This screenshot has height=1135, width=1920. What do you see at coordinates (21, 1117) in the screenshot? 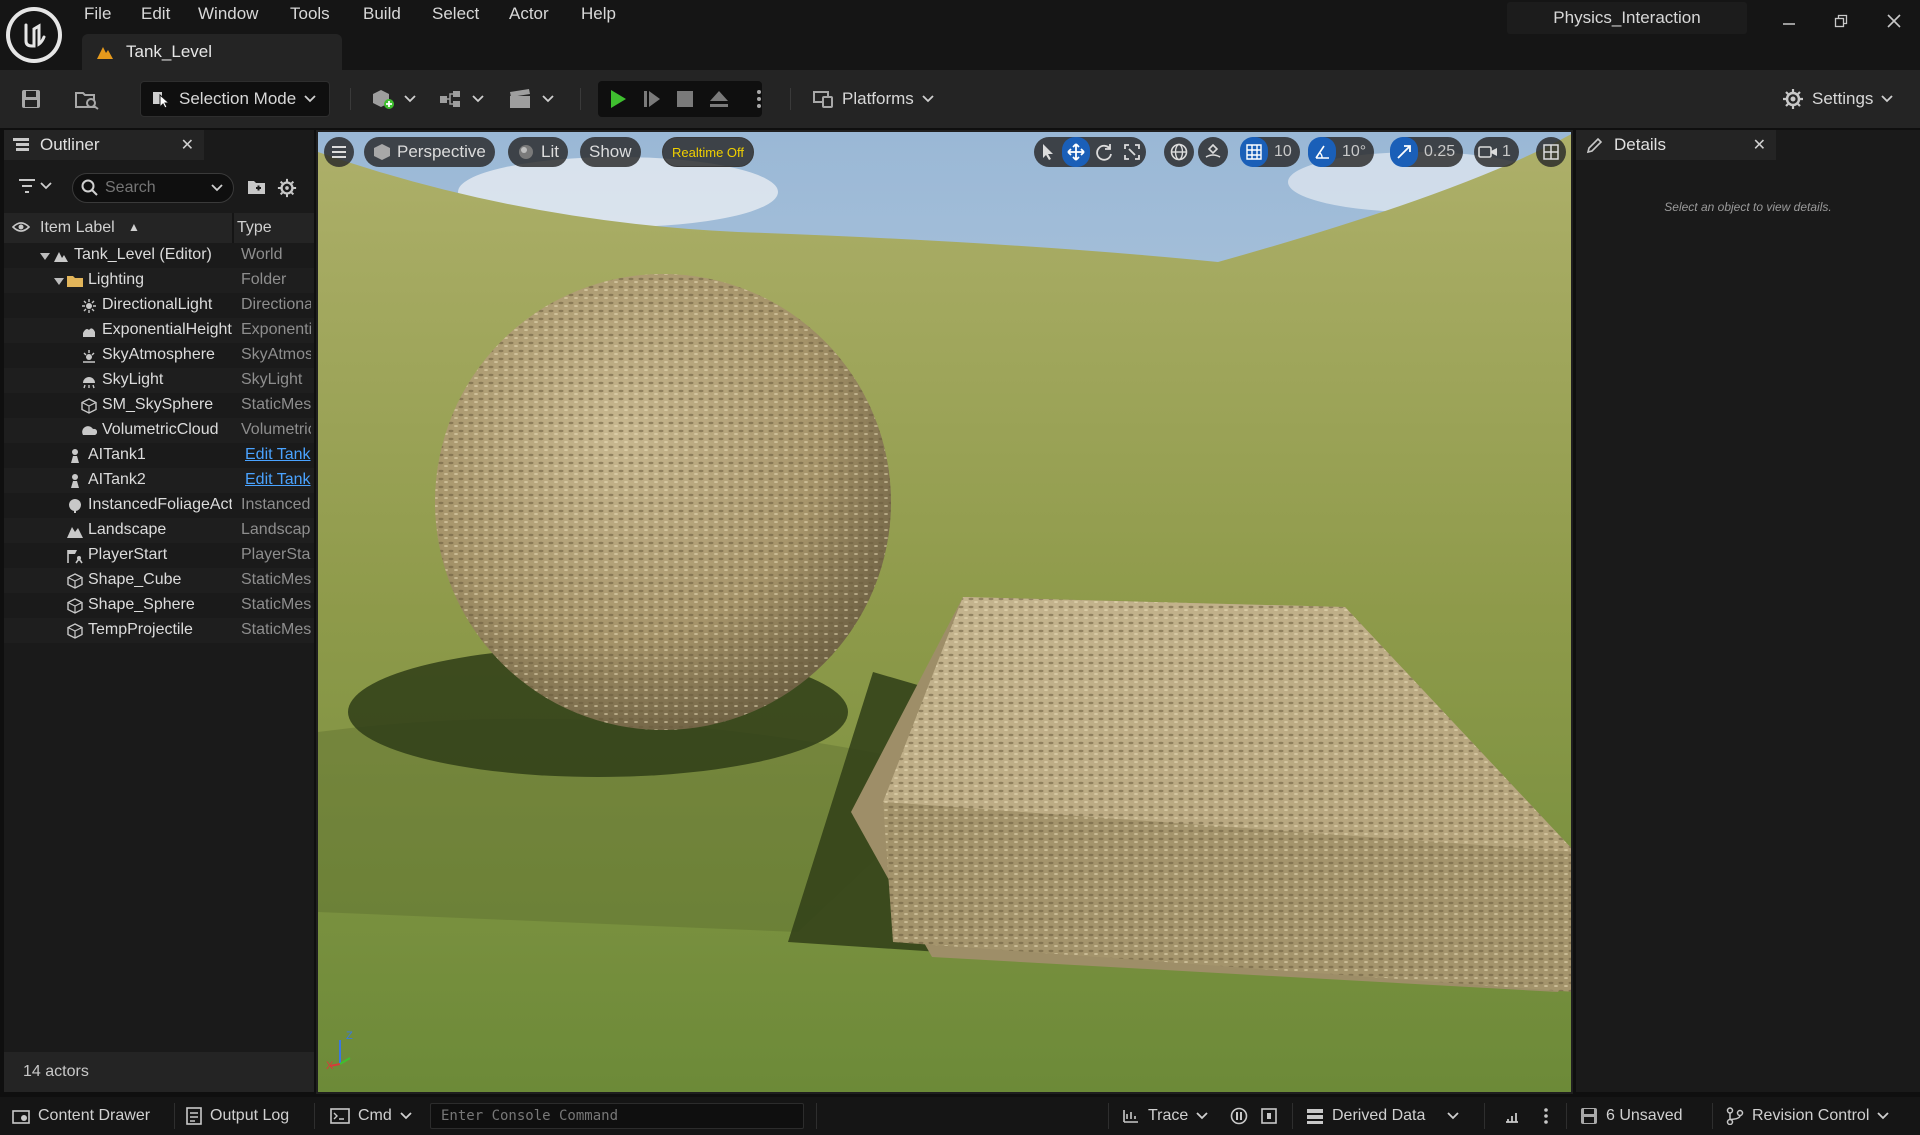
I see `content-drawer-icon` at bounding box center [21, 1117].